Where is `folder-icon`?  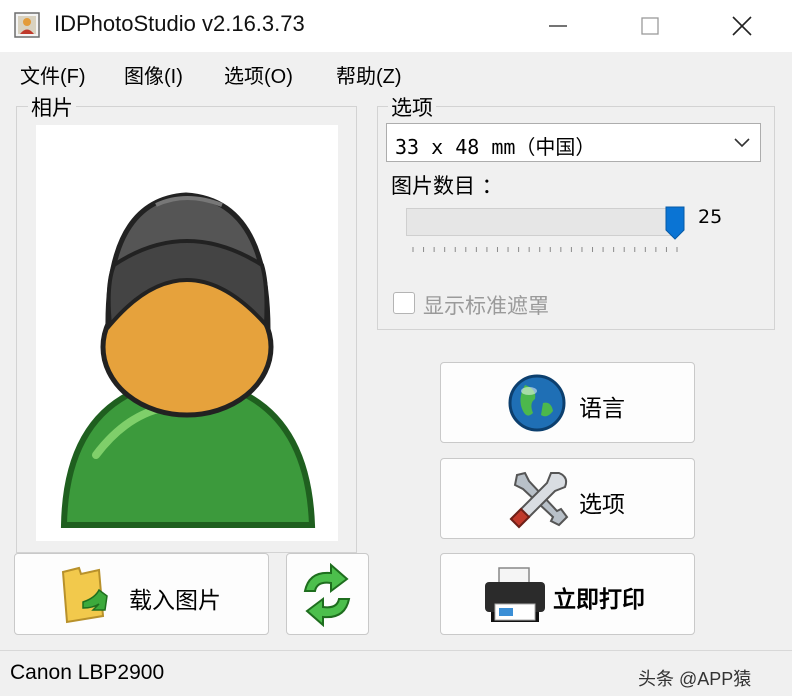 folder-icon is located at coordinates (84, 595).